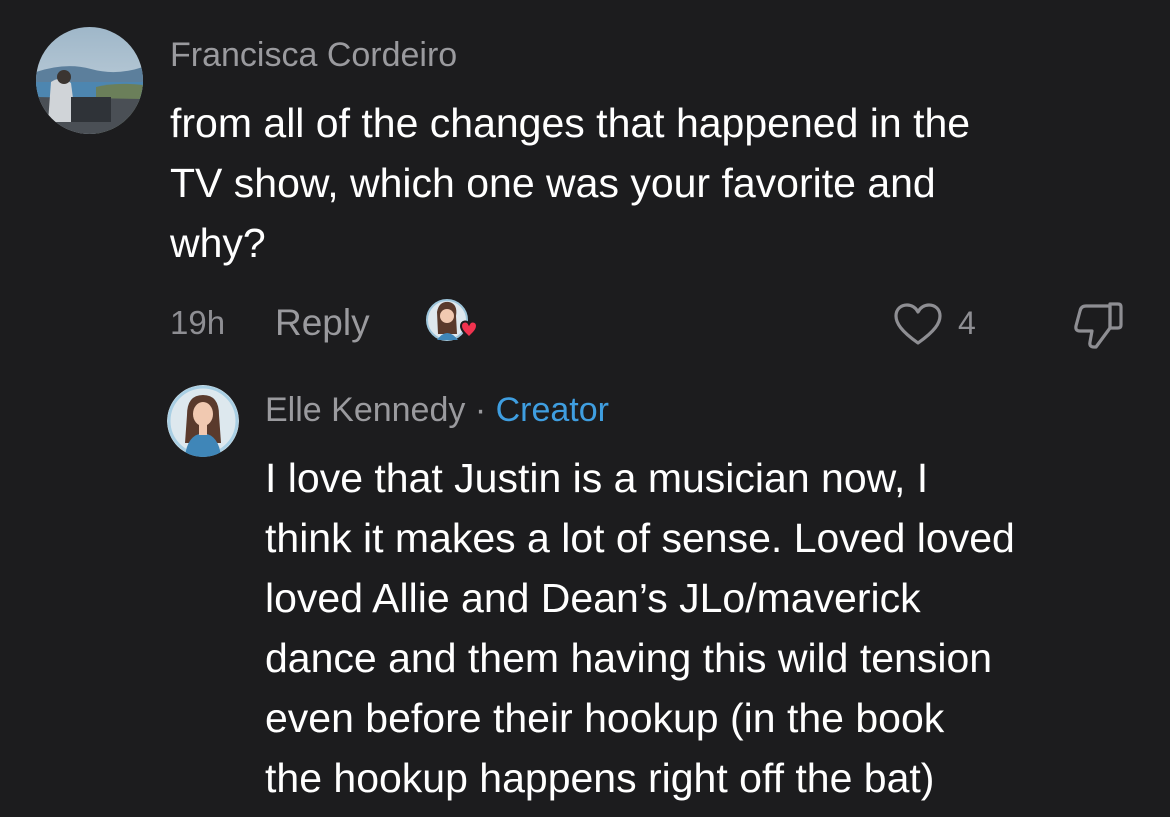  I want to click on commenter-username: Francisca Cordeiro, so click(313, 55).